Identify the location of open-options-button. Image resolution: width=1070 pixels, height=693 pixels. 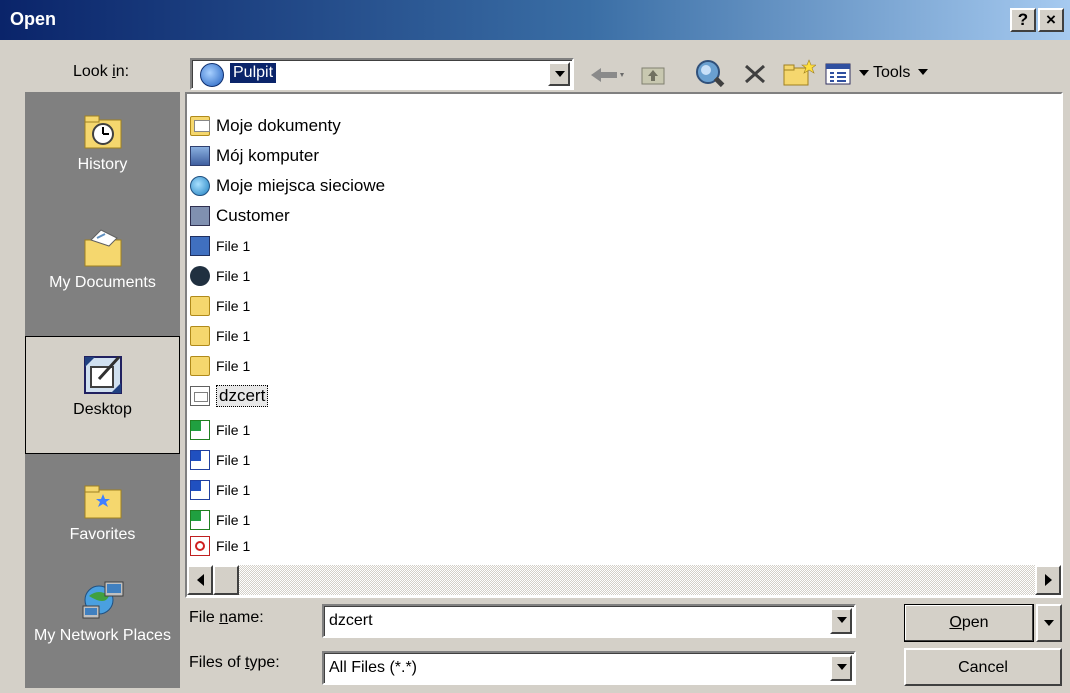
(1049, 623).